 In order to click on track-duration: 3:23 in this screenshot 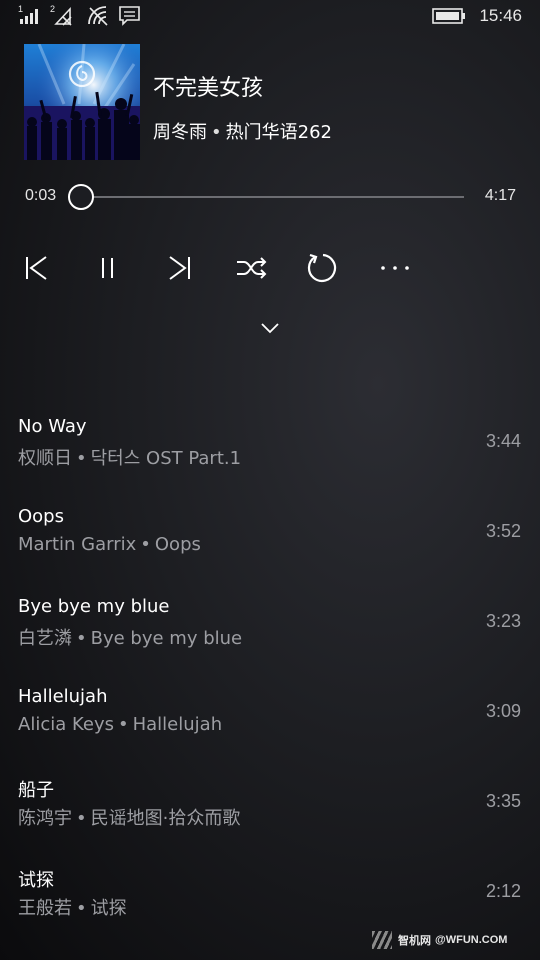, I will do `click(503, 621)`.